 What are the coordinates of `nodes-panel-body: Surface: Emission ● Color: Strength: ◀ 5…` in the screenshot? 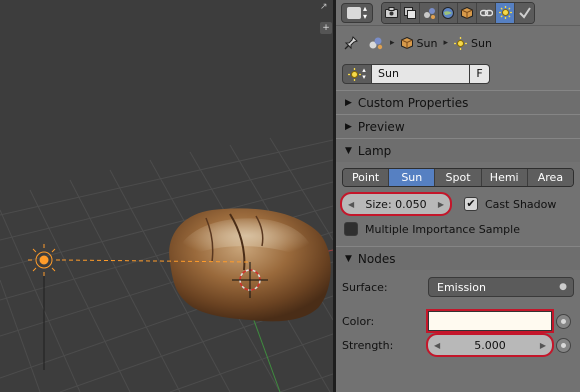 It's located at (458, 316).